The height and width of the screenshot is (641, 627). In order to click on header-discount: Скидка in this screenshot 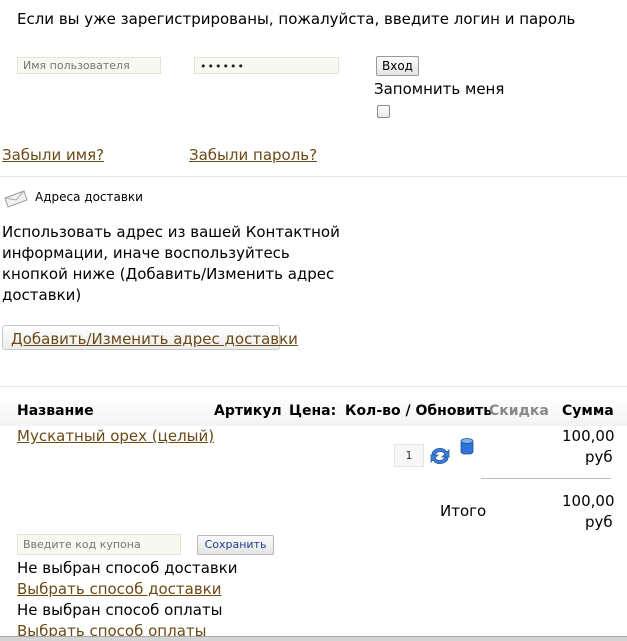, I will do `click(519, 411)`.